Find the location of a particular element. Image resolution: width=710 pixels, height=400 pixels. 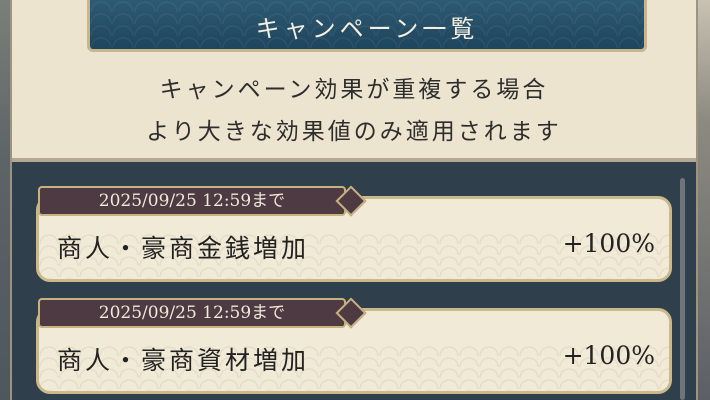

title-banner: キャンペーン一覧 is located at coordinates (367, 26).